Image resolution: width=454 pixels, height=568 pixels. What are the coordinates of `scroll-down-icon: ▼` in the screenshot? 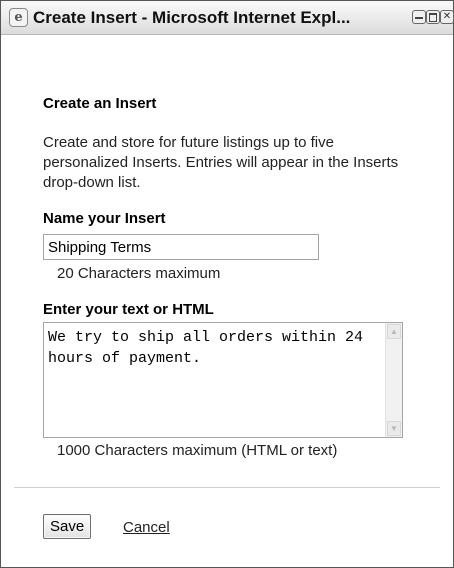 It's located at (394, 428).